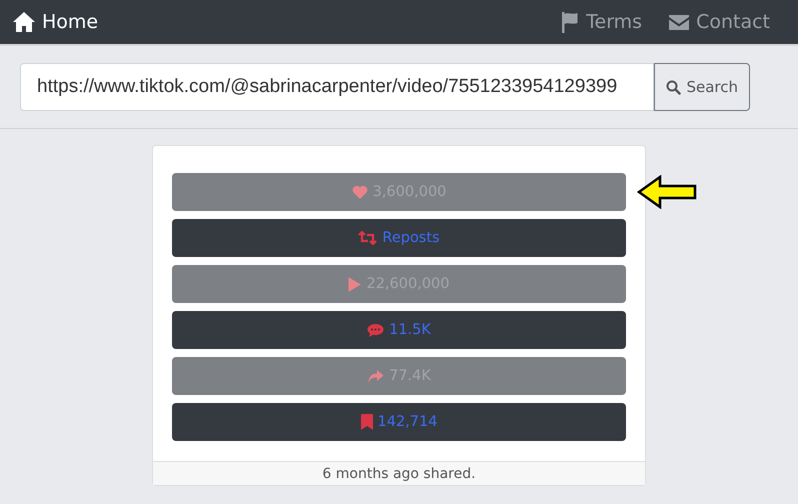  Describe the element at coordinates (702, 87) in the screenshot. I see `search-button: Search` at that location.